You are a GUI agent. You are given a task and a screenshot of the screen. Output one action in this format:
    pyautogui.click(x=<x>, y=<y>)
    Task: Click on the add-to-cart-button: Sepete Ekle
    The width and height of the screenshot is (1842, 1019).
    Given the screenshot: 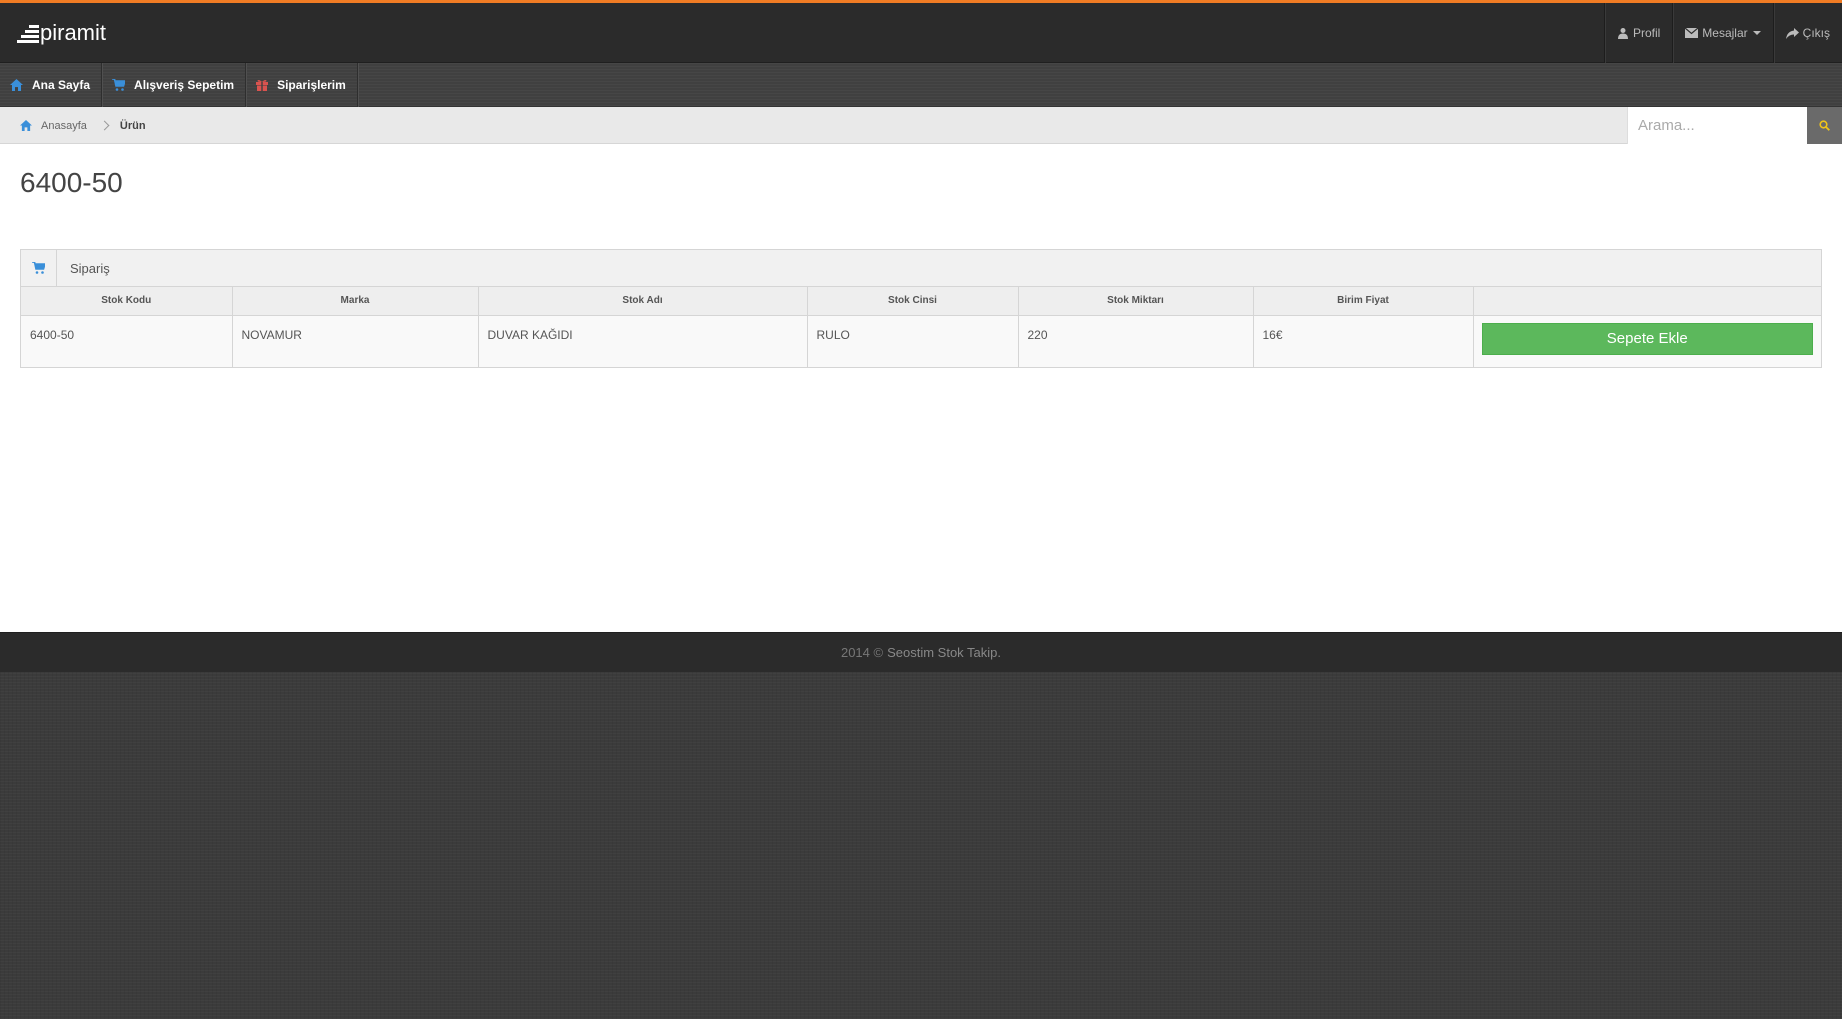 What is the action you would take?
    pyautogui.click(x=1647, y=338)
    